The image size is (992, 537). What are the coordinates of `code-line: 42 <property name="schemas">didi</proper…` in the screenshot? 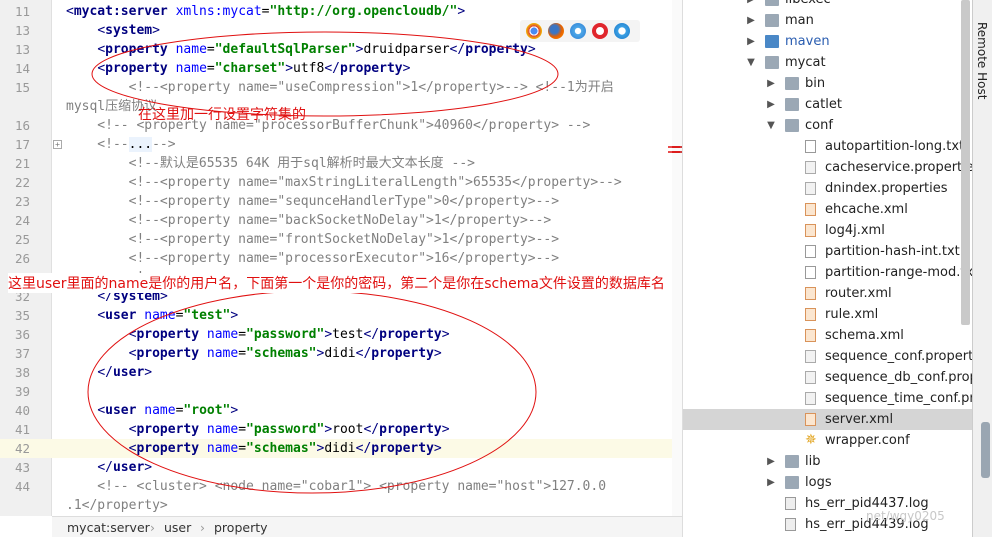 It's located at (336, 448).